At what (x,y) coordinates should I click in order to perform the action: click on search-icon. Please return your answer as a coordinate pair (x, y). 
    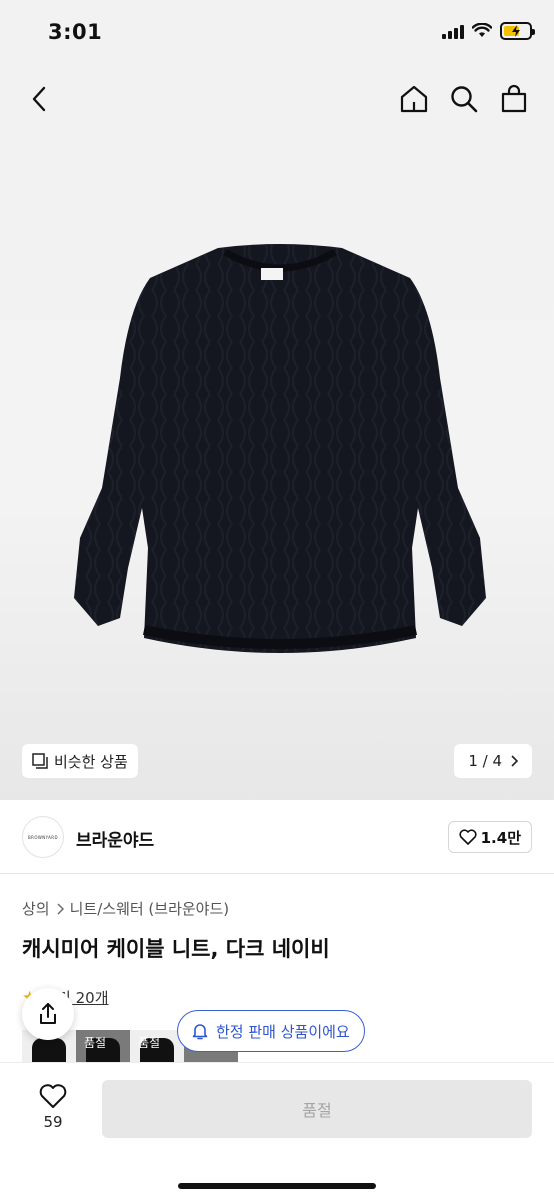
    Looking at the image, I should click on (464, 99).